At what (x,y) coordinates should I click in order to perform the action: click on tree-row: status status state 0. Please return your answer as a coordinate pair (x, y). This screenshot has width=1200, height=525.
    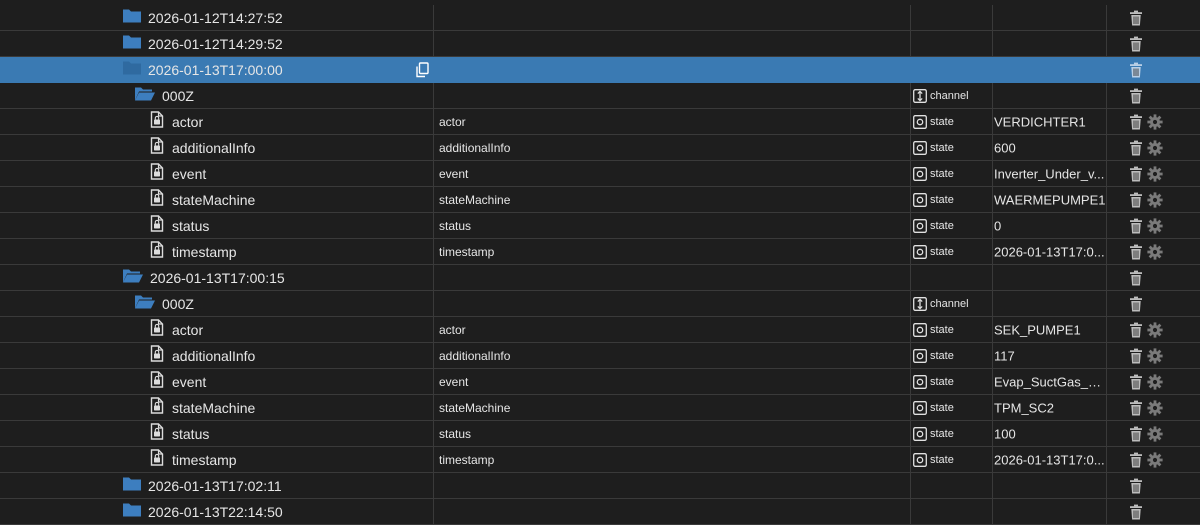
    Looking at the image, I should click on (600, 226).